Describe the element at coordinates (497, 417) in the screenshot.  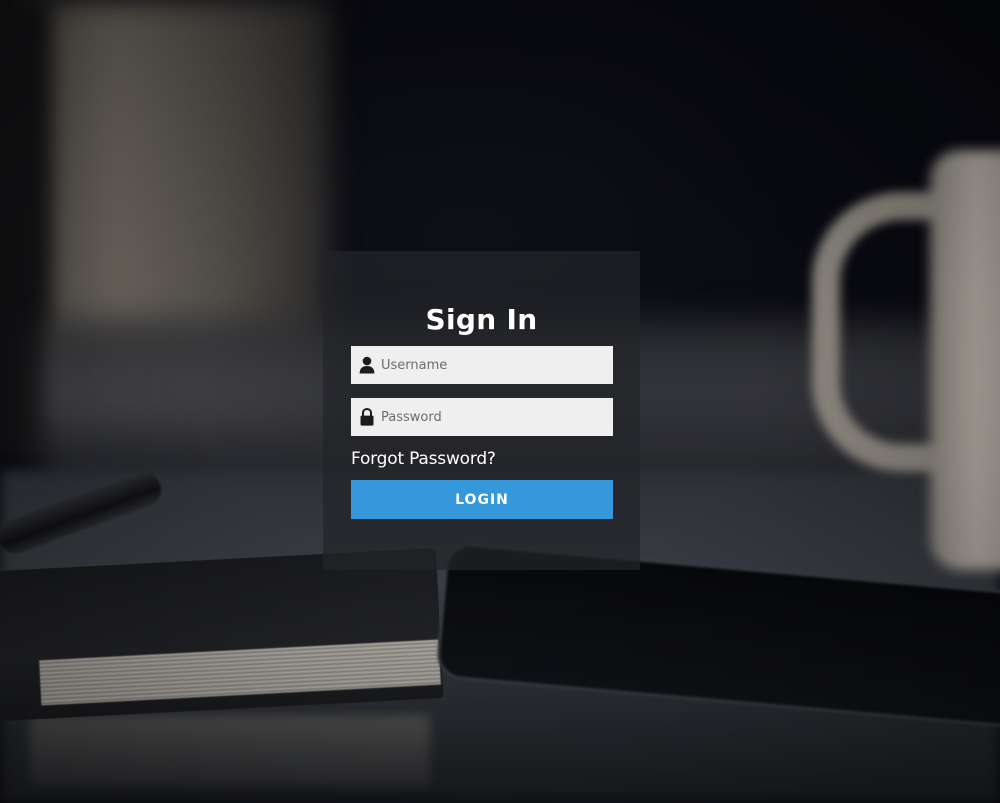
I see `password-input` at that location.